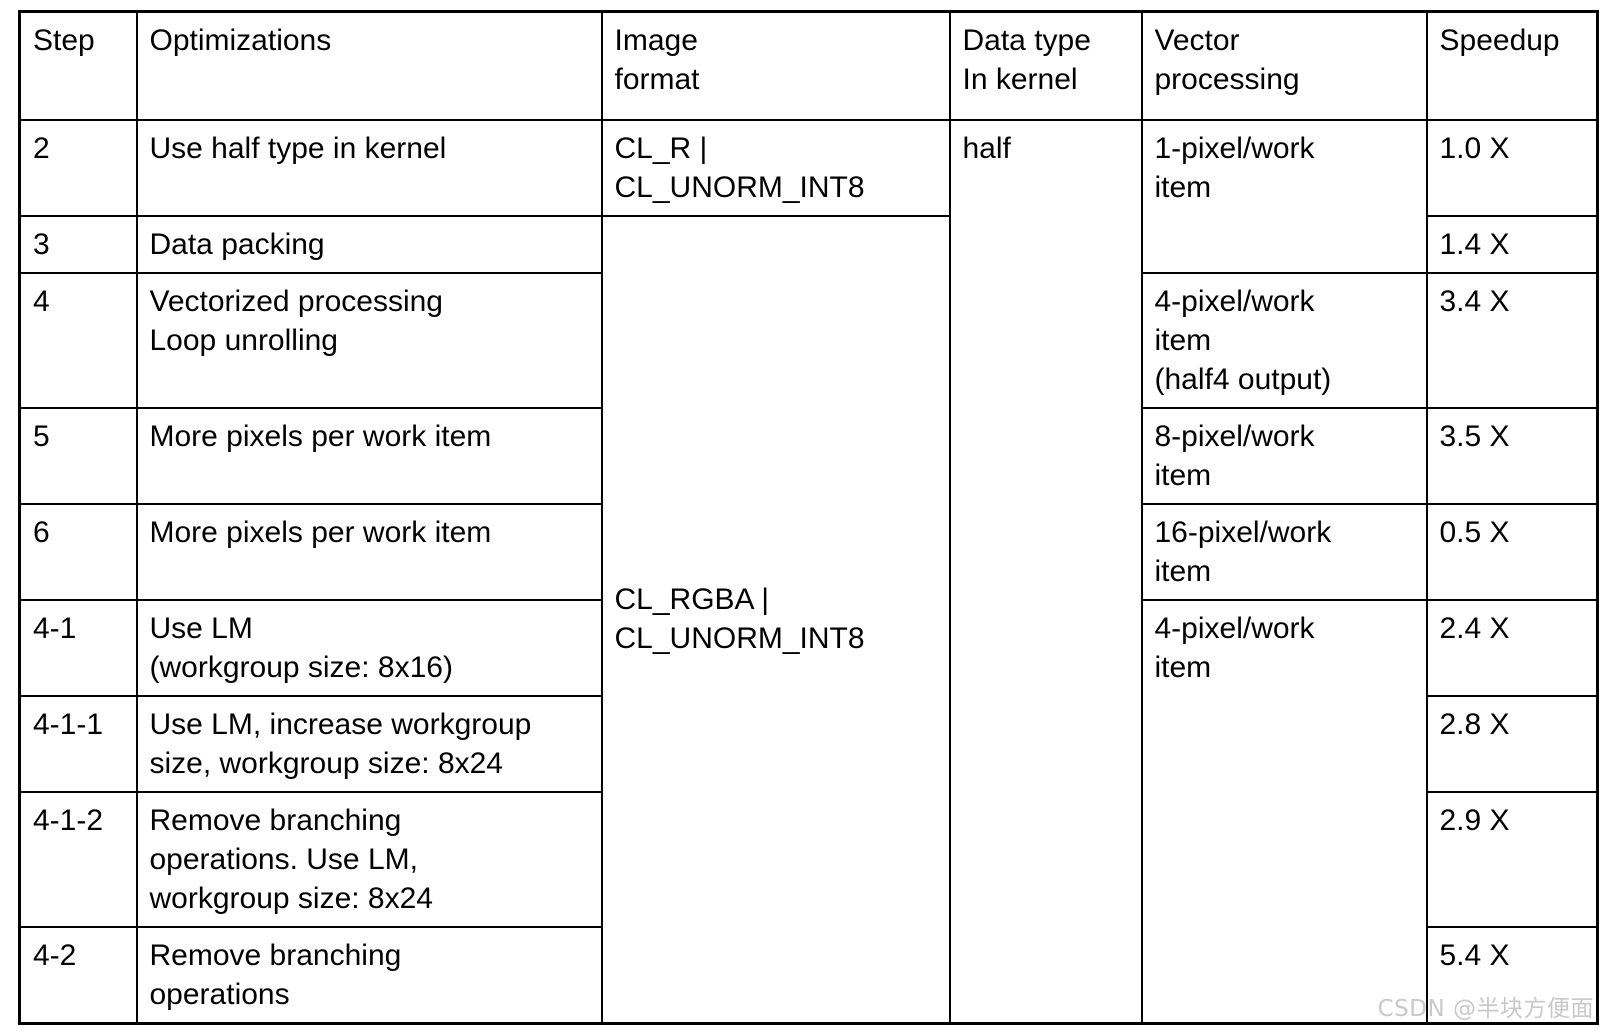 This screenshot has width=1616, height=1031. Describe the element at coordinates (78, 167) in the screenshot. I see `cell-step: 2` at that location.